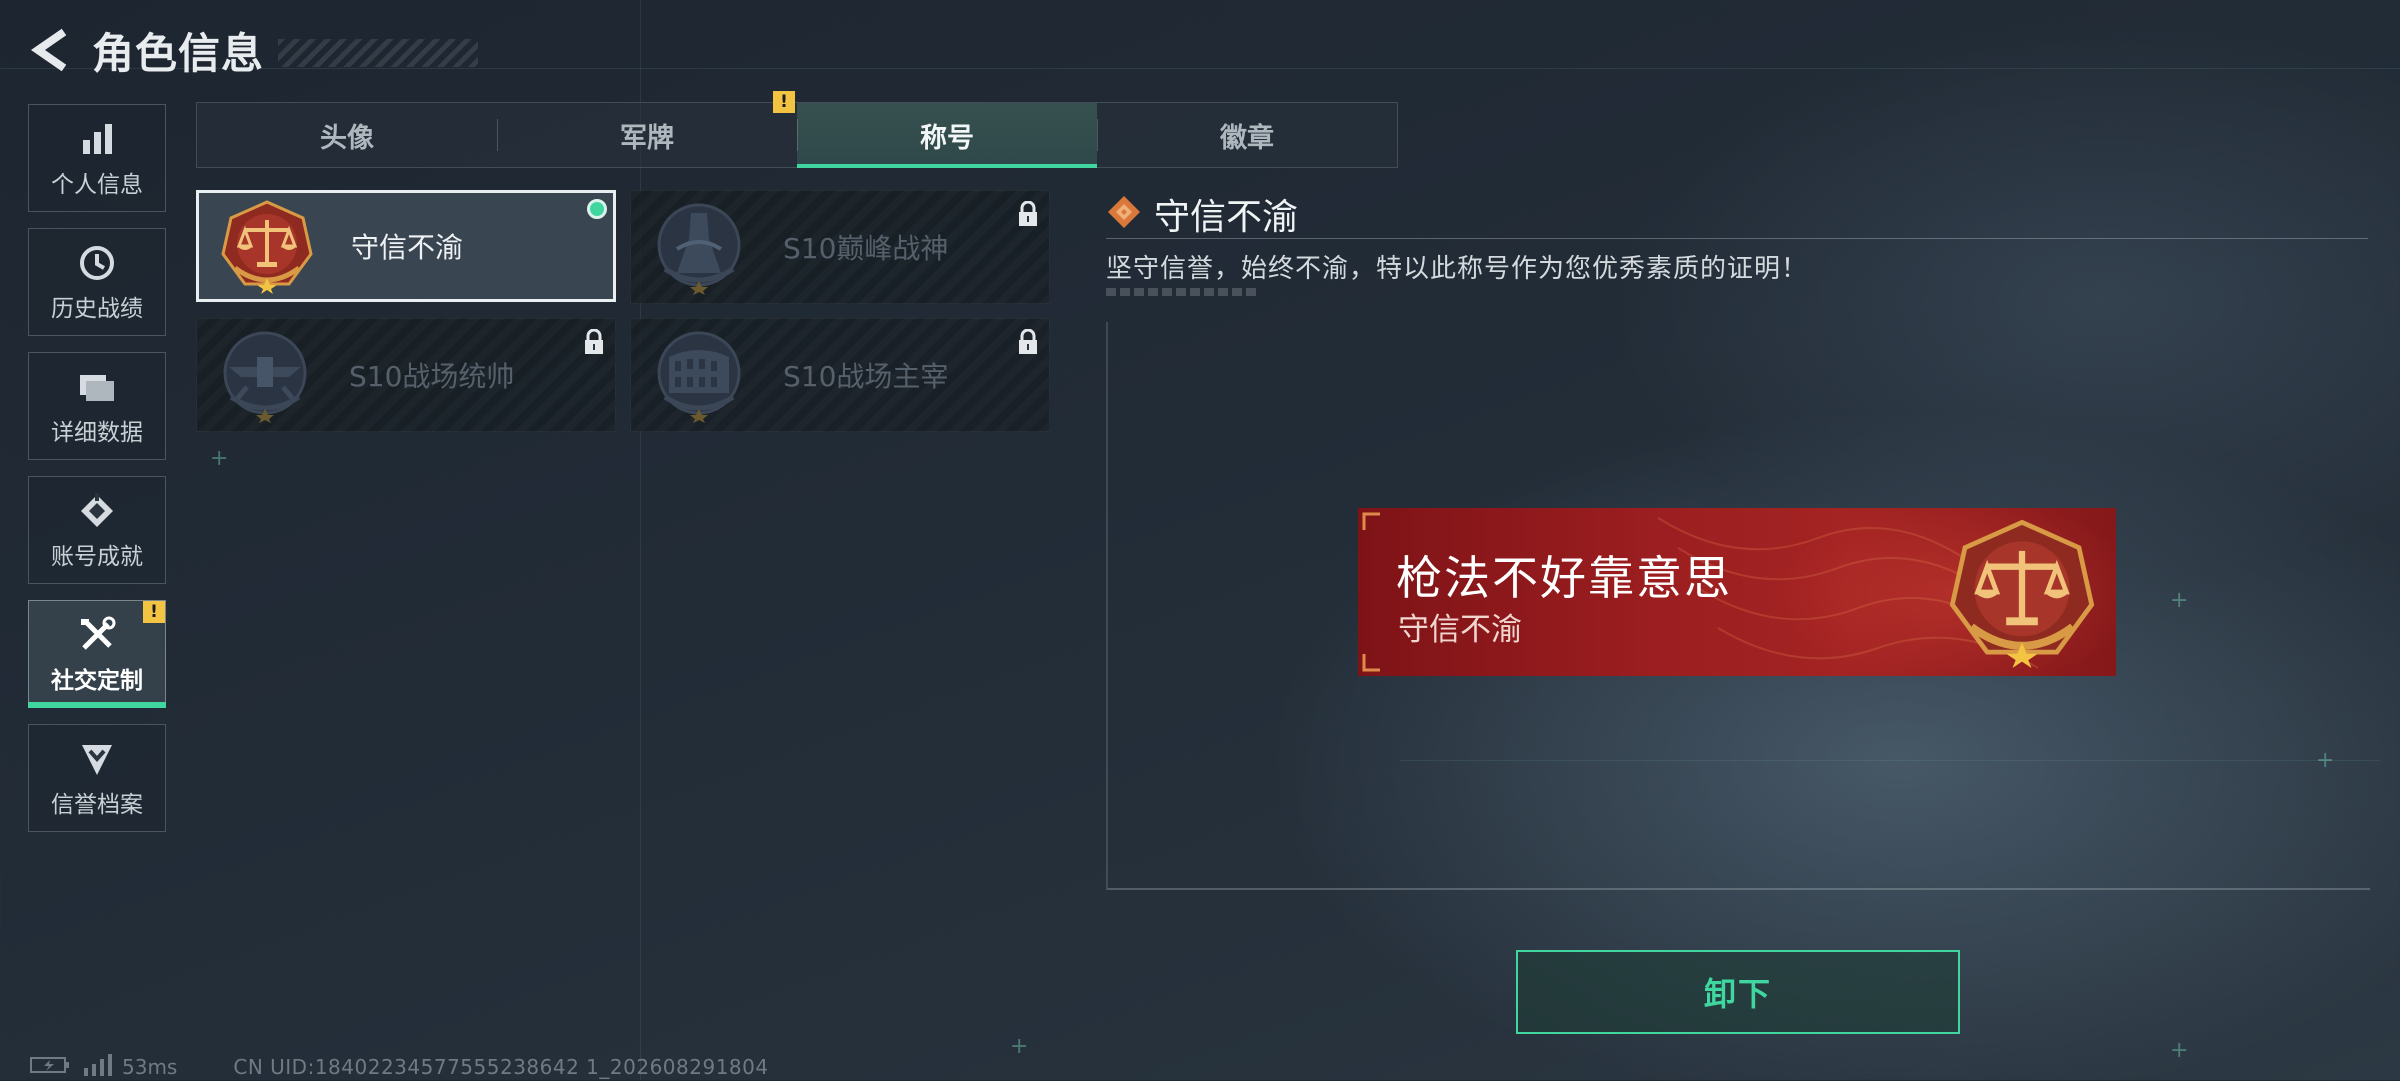 This screenshot has width=2400, height=1081. I want to click on sidebar-item-label: 账号成就, so click(97, 557).